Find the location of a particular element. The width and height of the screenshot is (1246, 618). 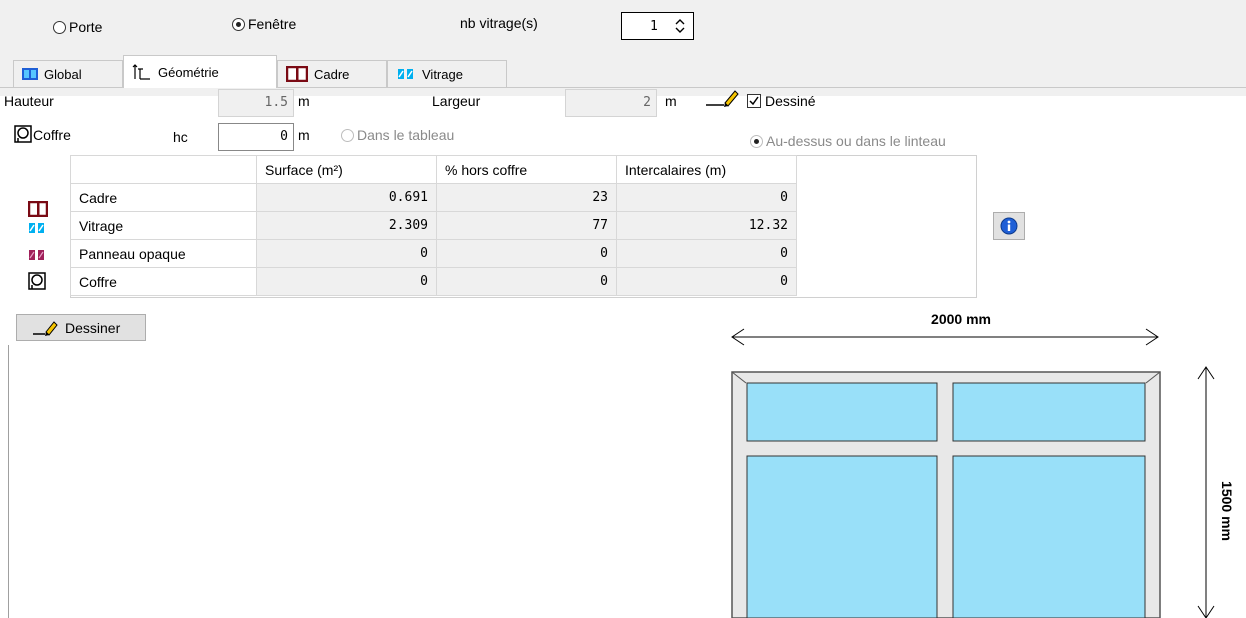

largeur-input: 2 is located at coordinates (611, 103).